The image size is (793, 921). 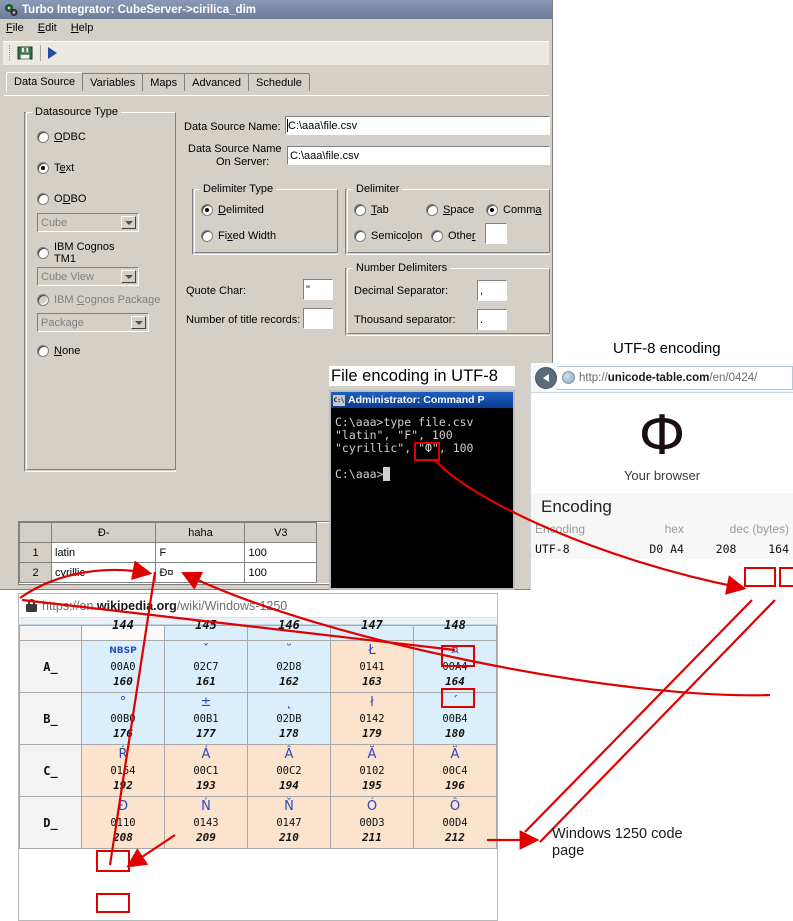 What do you see at coordinates (455, 718) in the screenshot?
I see `codepoint-cell: ´ 00B4 180` at bounding box center [455, 718].